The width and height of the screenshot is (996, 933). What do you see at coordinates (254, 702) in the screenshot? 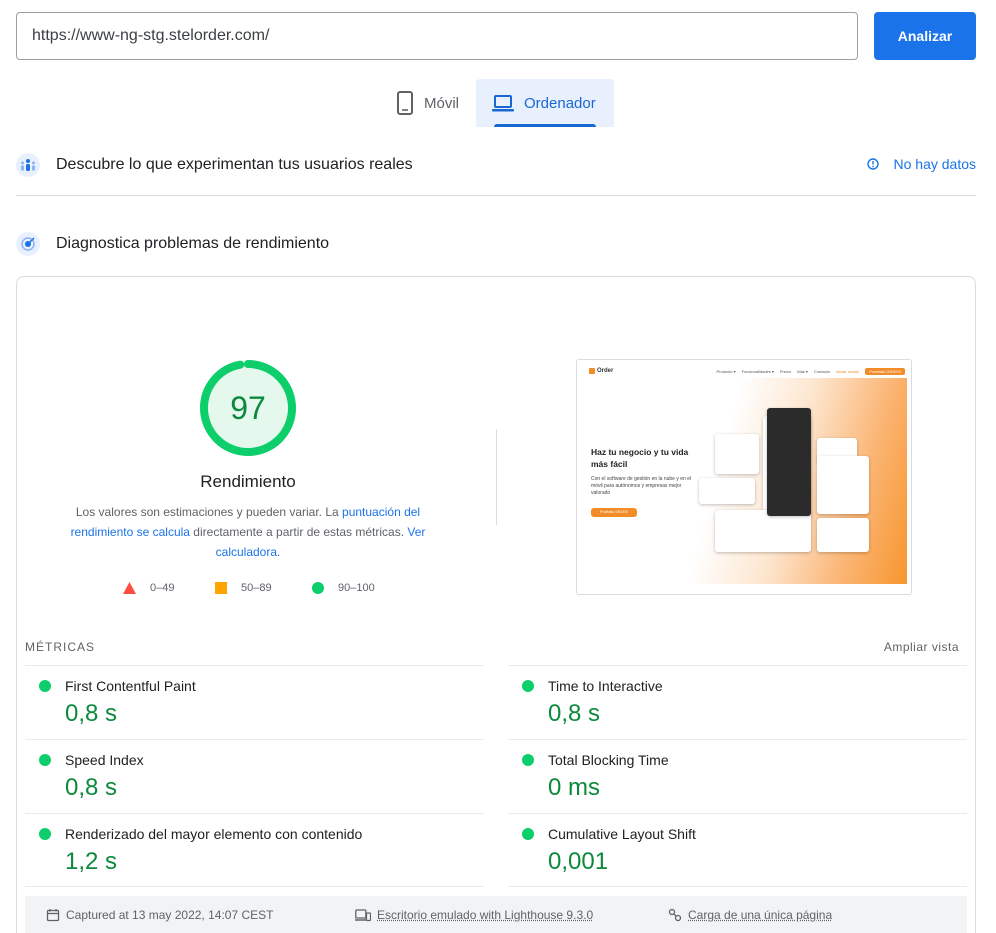
I see `metric-fcp: First Contentful Paint 0,8 s` at bounding box center [254, 702].